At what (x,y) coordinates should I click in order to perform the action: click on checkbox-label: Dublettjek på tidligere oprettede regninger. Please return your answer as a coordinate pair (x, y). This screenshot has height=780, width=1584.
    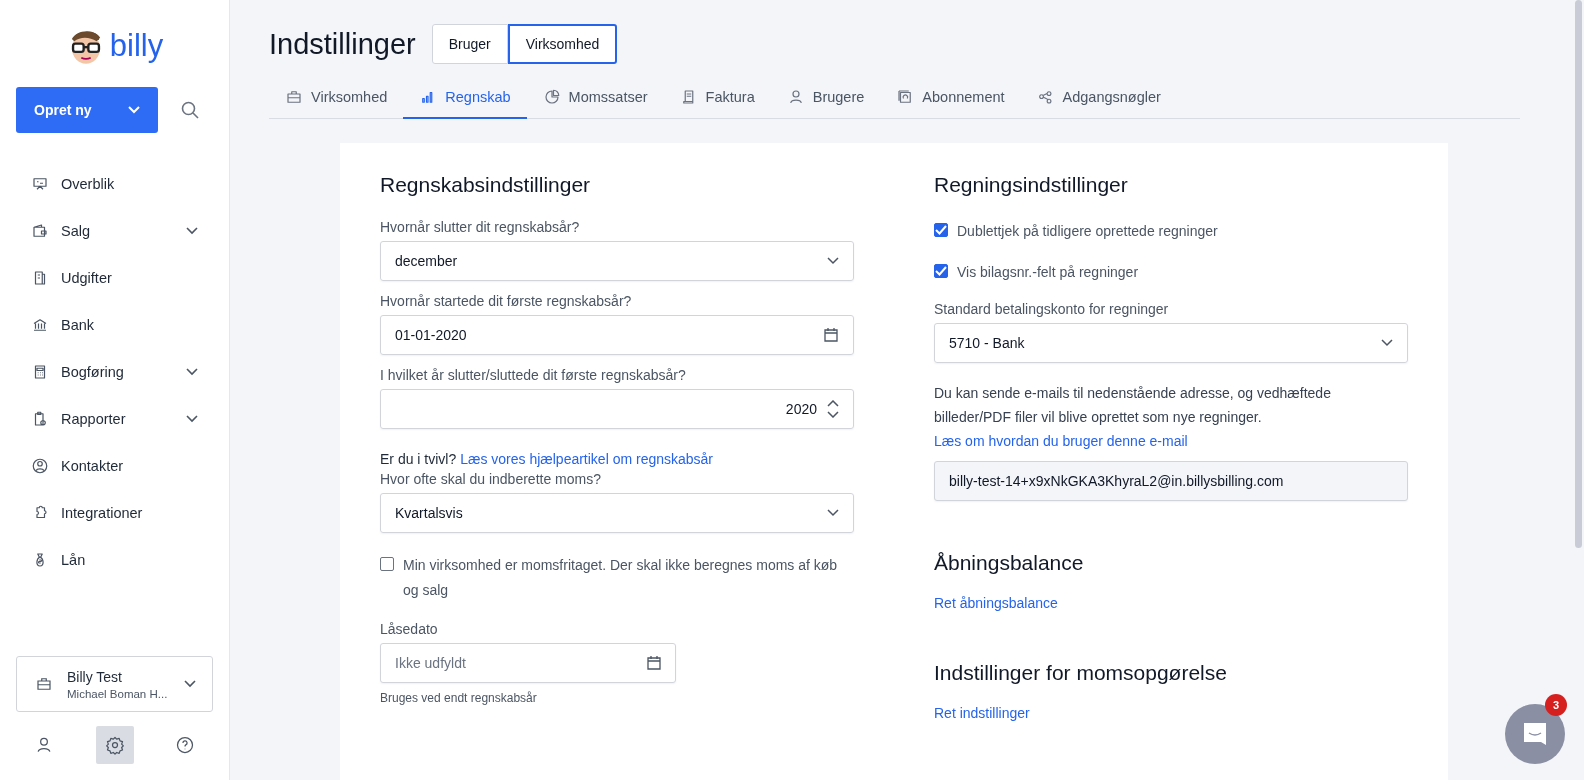
    Looking at the image, I should click on (1087, 231).